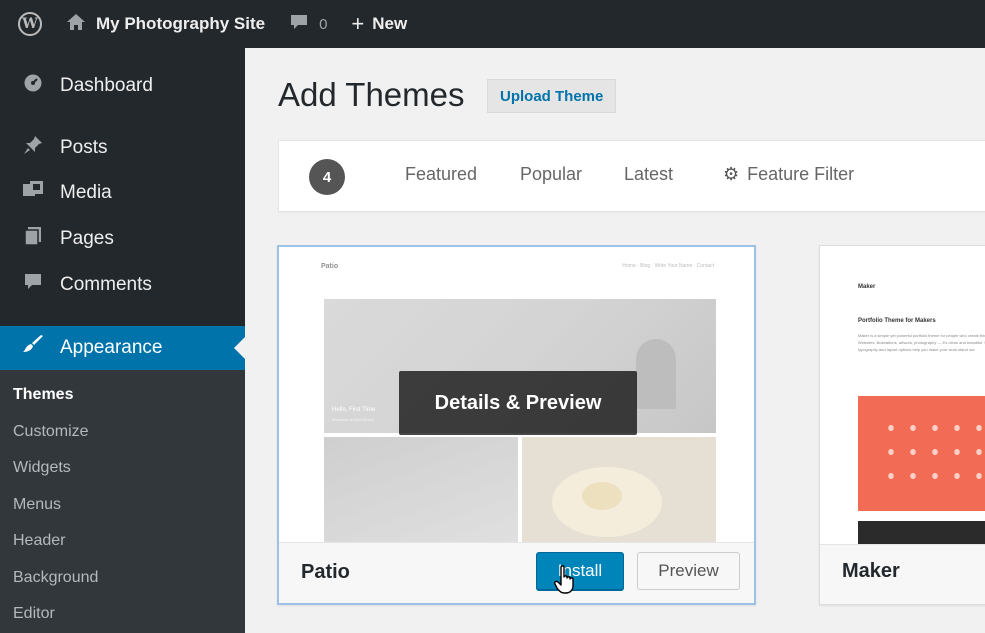 Image resolution: width=985 pixels, height=633 pixels. I want to click on site-name: My Photography Site, so click(181, 23).